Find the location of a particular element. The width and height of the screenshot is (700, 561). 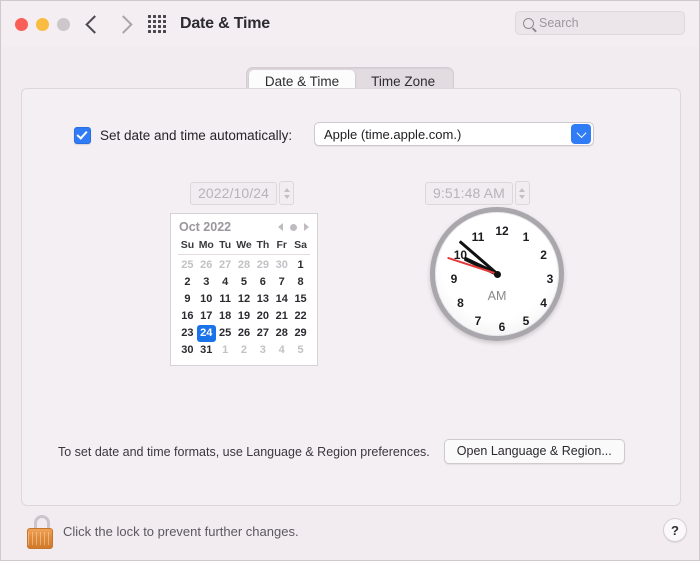

calendar-day: 16 is located at coordinates (187, 316).